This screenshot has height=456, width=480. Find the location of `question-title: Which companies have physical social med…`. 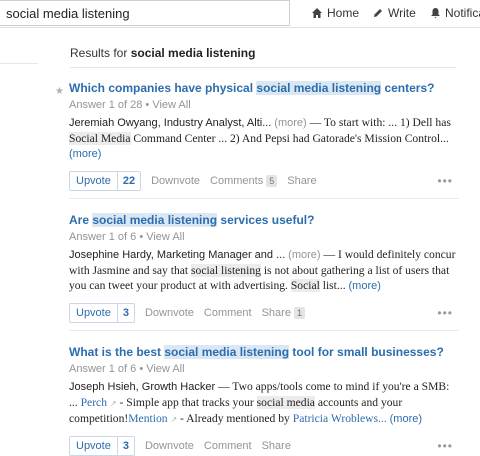

question-title: Which companies have physical social med… is located at coordinates (264, 88).